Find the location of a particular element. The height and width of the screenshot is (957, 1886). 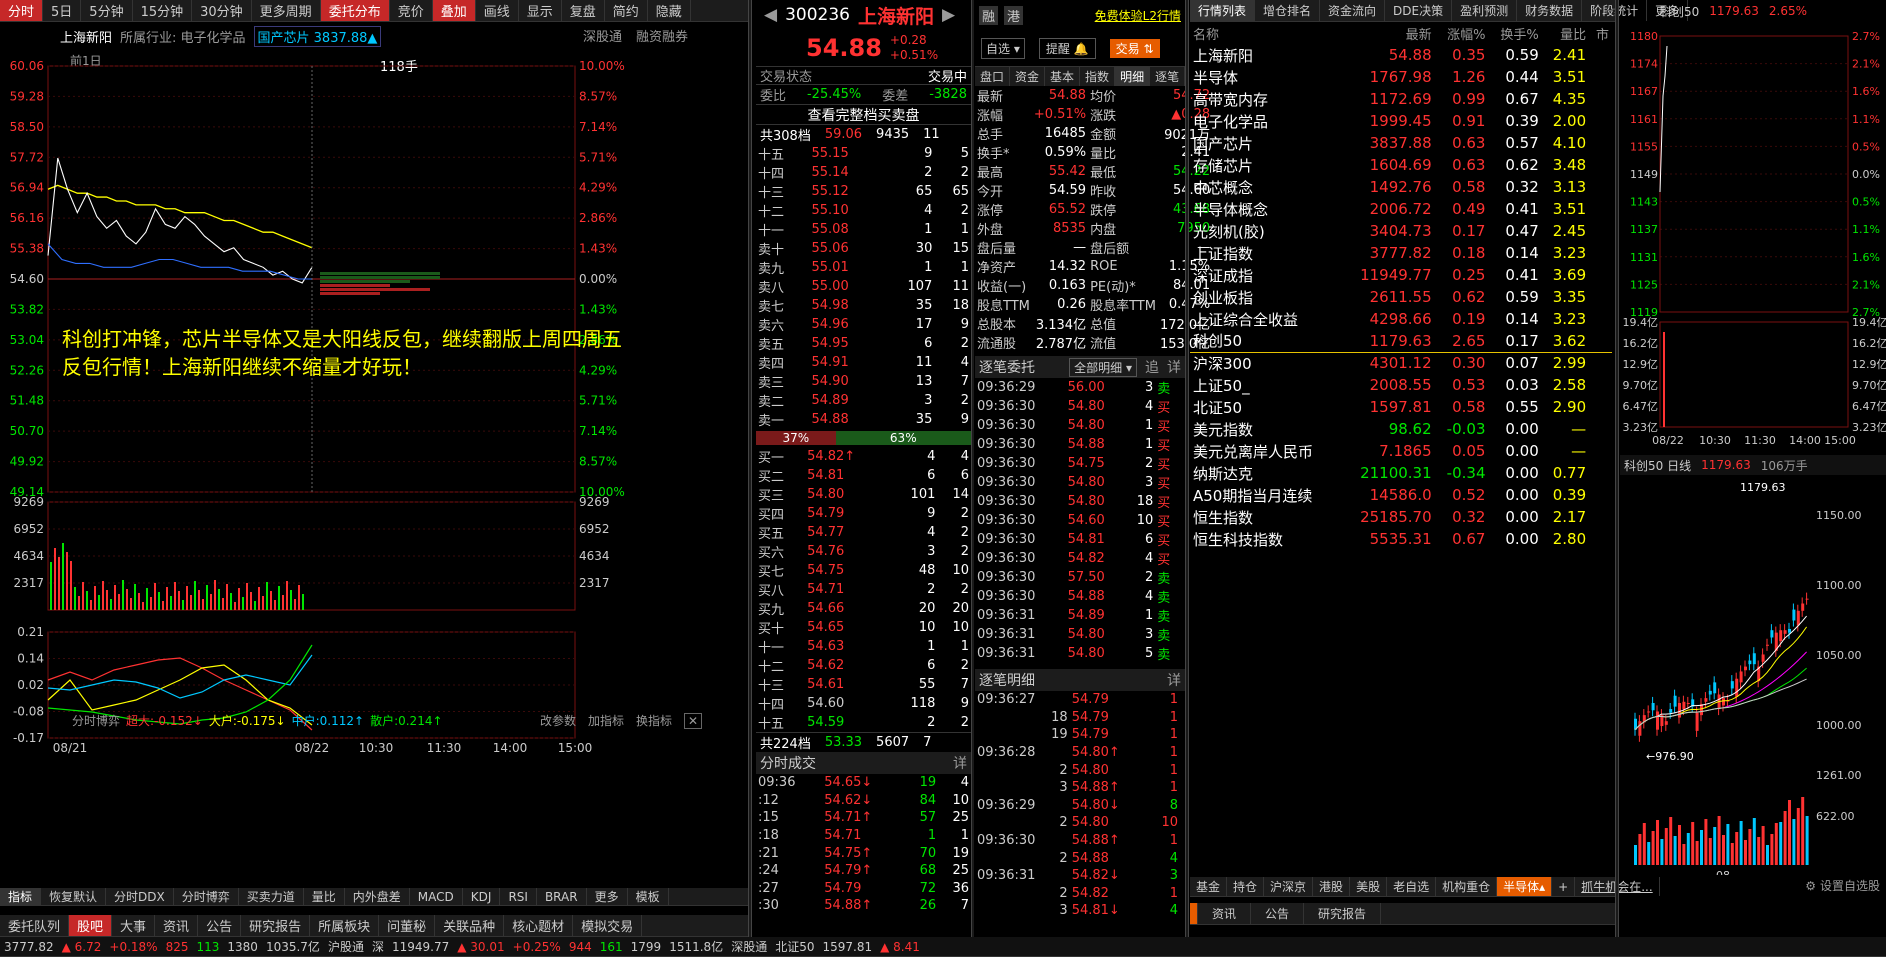

lbtab-hsj: 沪深京 is located at coordinates (1289, 886).